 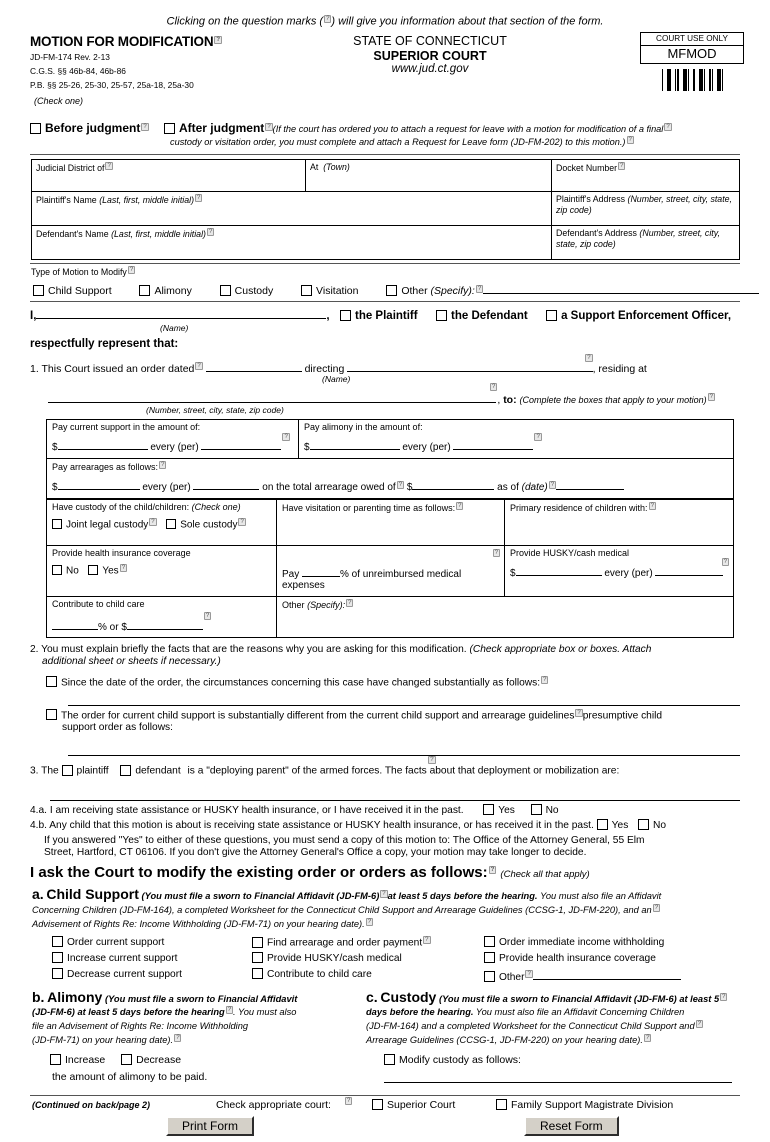 I want to click on primary-residence-cell: Primary residence of children with:?, so click(x=619, y=522).